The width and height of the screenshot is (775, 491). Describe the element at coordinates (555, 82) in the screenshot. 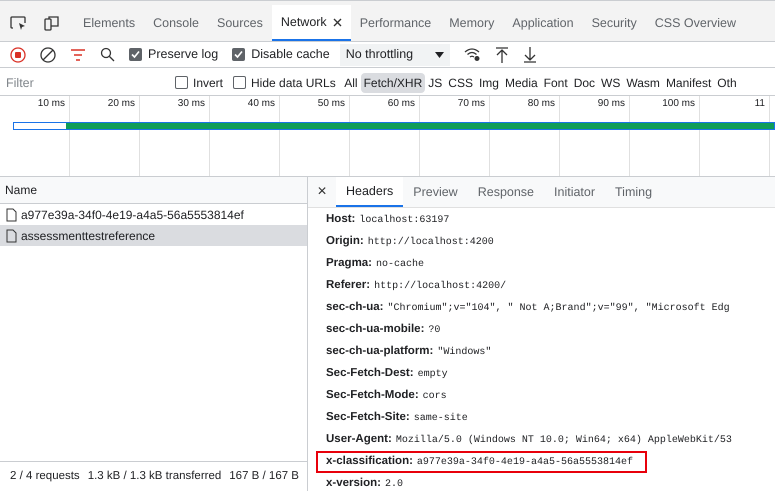

I see `type-filter-chip: Font` at that location.